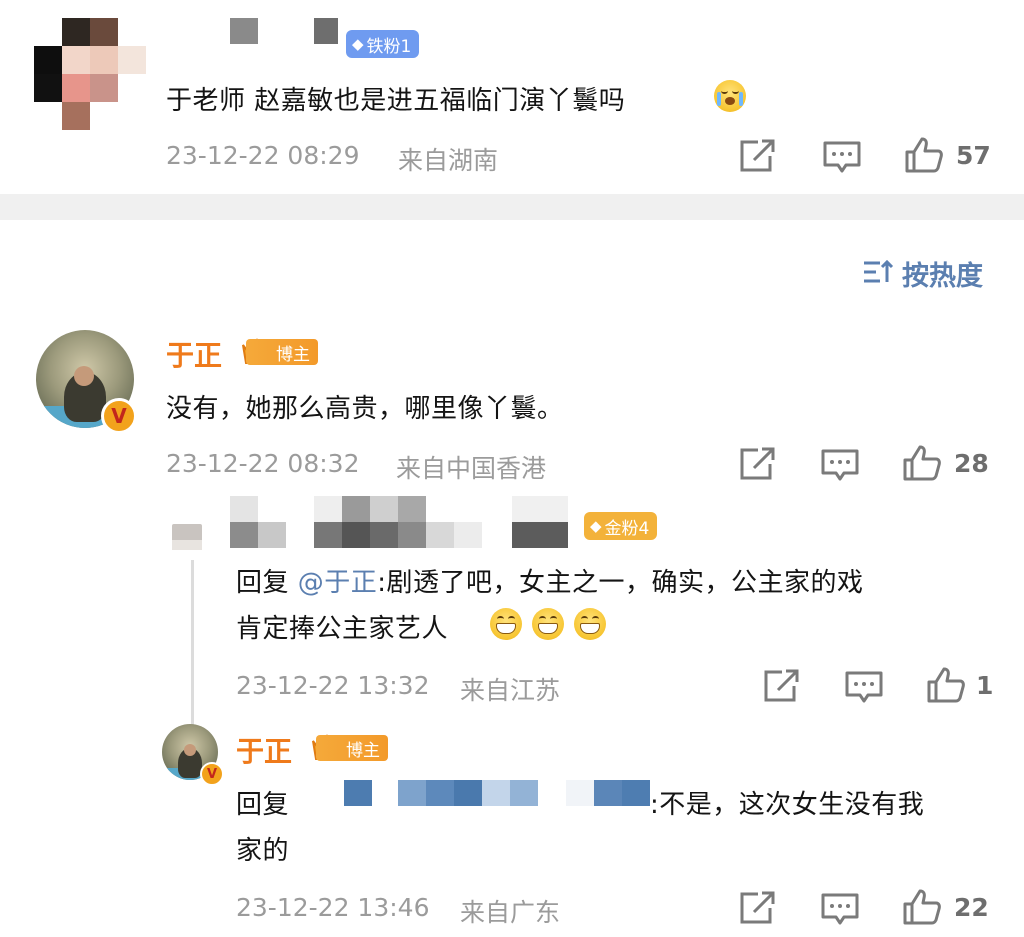 Image resolution: width=1024 pixels, height=937 pixels. What do you see at coordinates (448, 160) in the screenshot?
I see `comment-location: 来自湖南` at bounding box center [448, 160].